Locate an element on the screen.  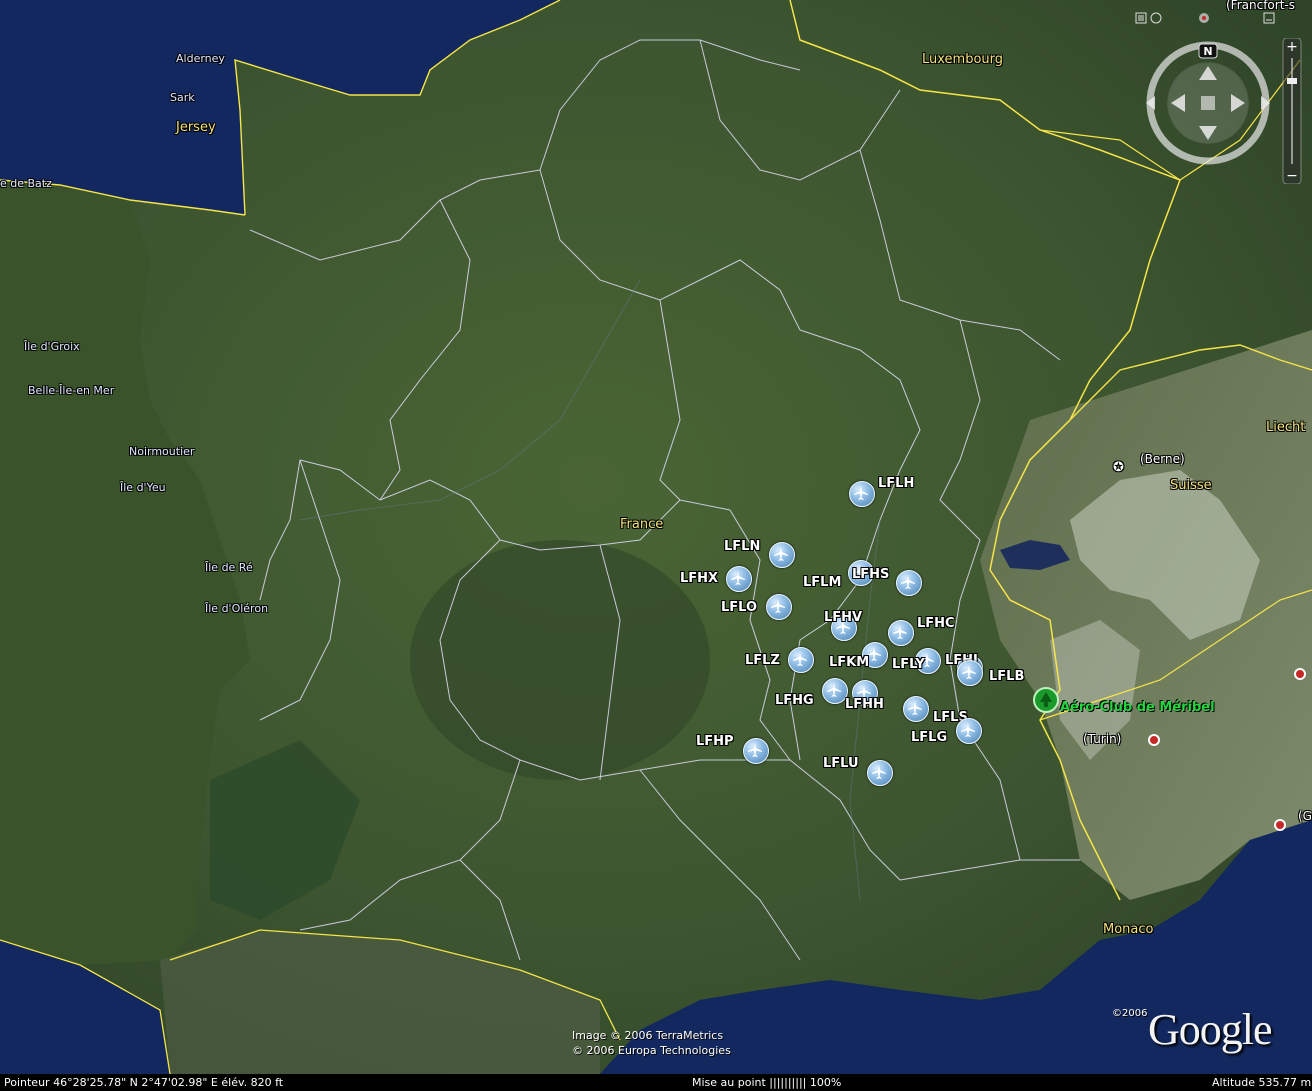
zoom-slider-handle is located at coordinates (1292, 81).